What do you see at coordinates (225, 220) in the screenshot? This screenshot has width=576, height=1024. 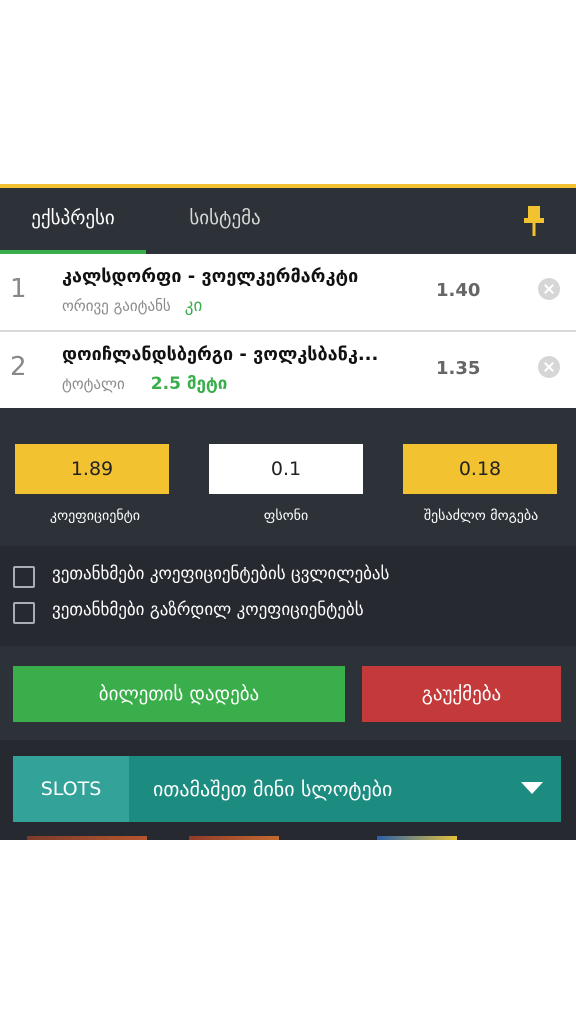 I see `tab-system: სისტემა` at bounding box center [225, 220].